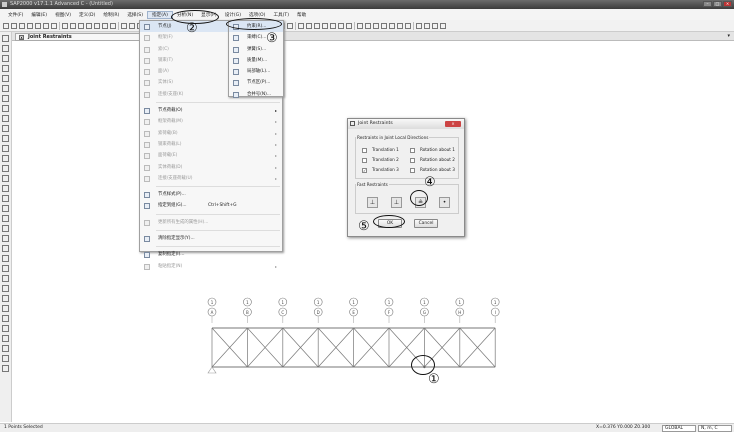  Describe the element at coordinates (111, 15) in the screenshot. I see `menu-4: 绘制(R)` at that location.